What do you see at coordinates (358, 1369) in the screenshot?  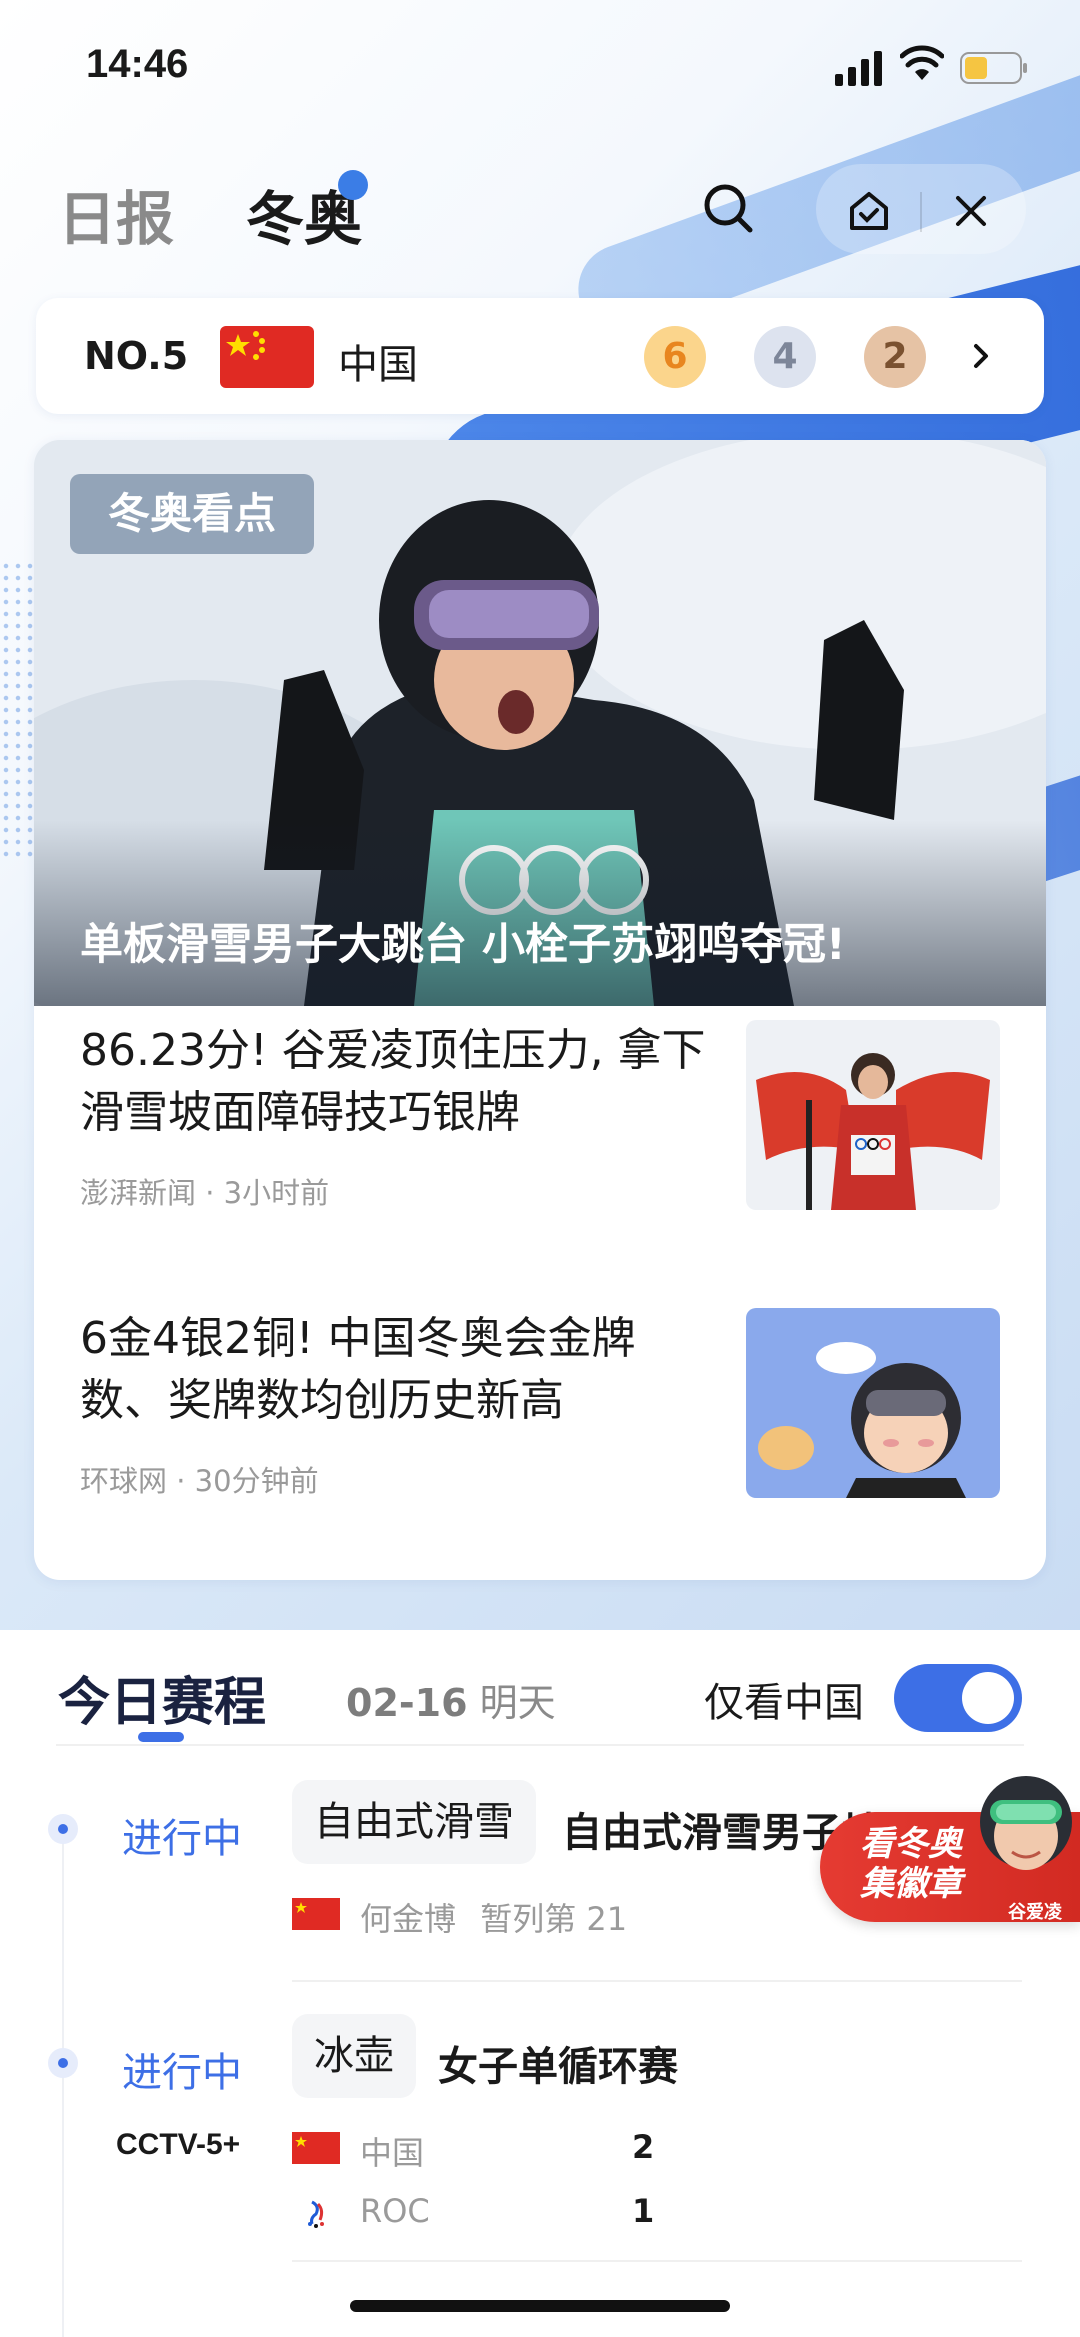 I see `news-title: 6金4银2铜! 中国冬奥会金牌数、奖牌数均创历史新高` at bounding box center [358, 1369].